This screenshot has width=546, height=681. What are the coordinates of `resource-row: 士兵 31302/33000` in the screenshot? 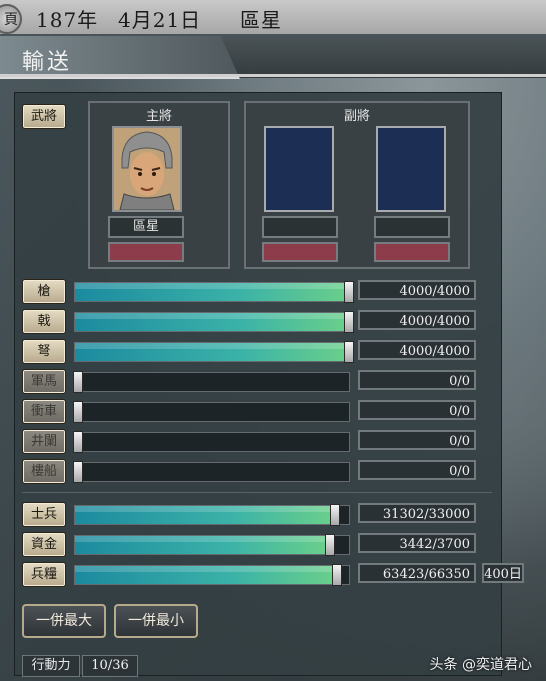 It's located at (272, 514).